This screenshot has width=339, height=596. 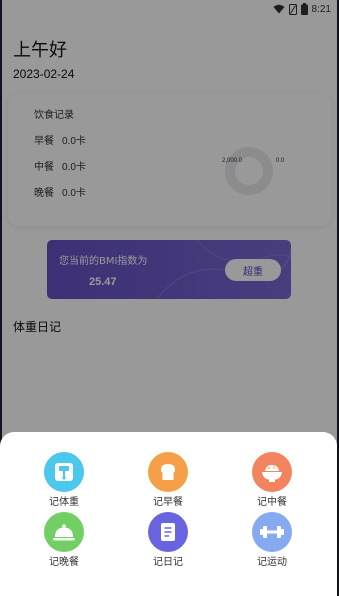 I want to click on rice-bowl-icon, so click(x=272, y=473).